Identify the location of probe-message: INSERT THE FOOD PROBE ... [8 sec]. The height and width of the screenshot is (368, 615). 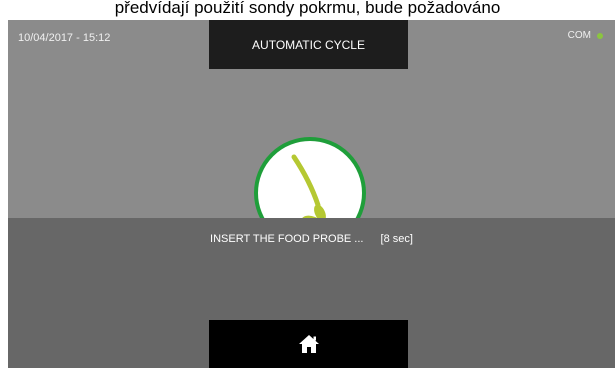
(311, 239).